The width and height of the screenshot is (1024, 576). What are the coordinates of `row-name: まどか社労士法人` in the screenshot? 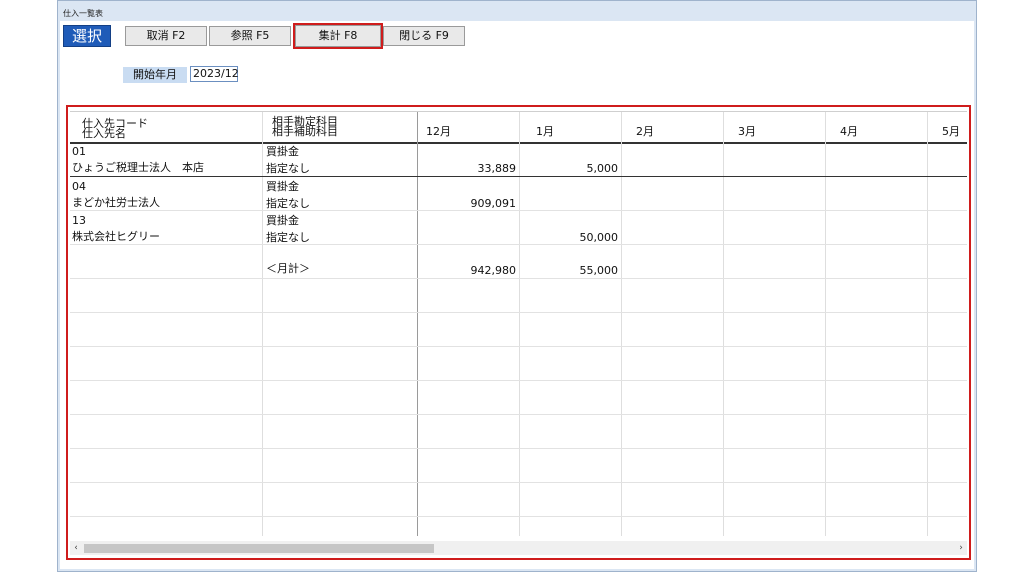 It's located at (116, 202).